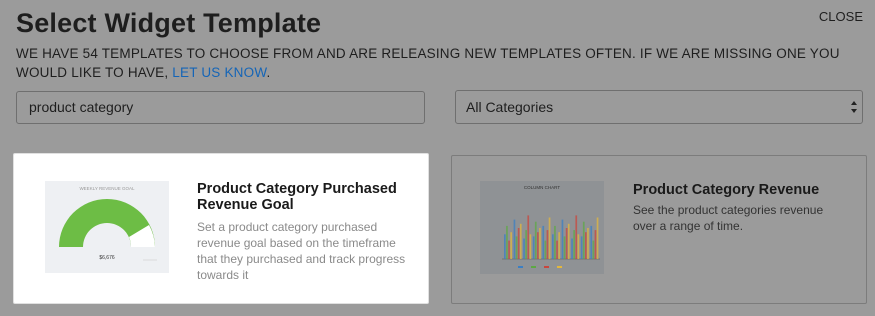 The image size is (875, 316). What do you see at coordinates (107, 258) in the screenshot?
I see `gauge-value: $6,676` at bounding box center [107, 258].